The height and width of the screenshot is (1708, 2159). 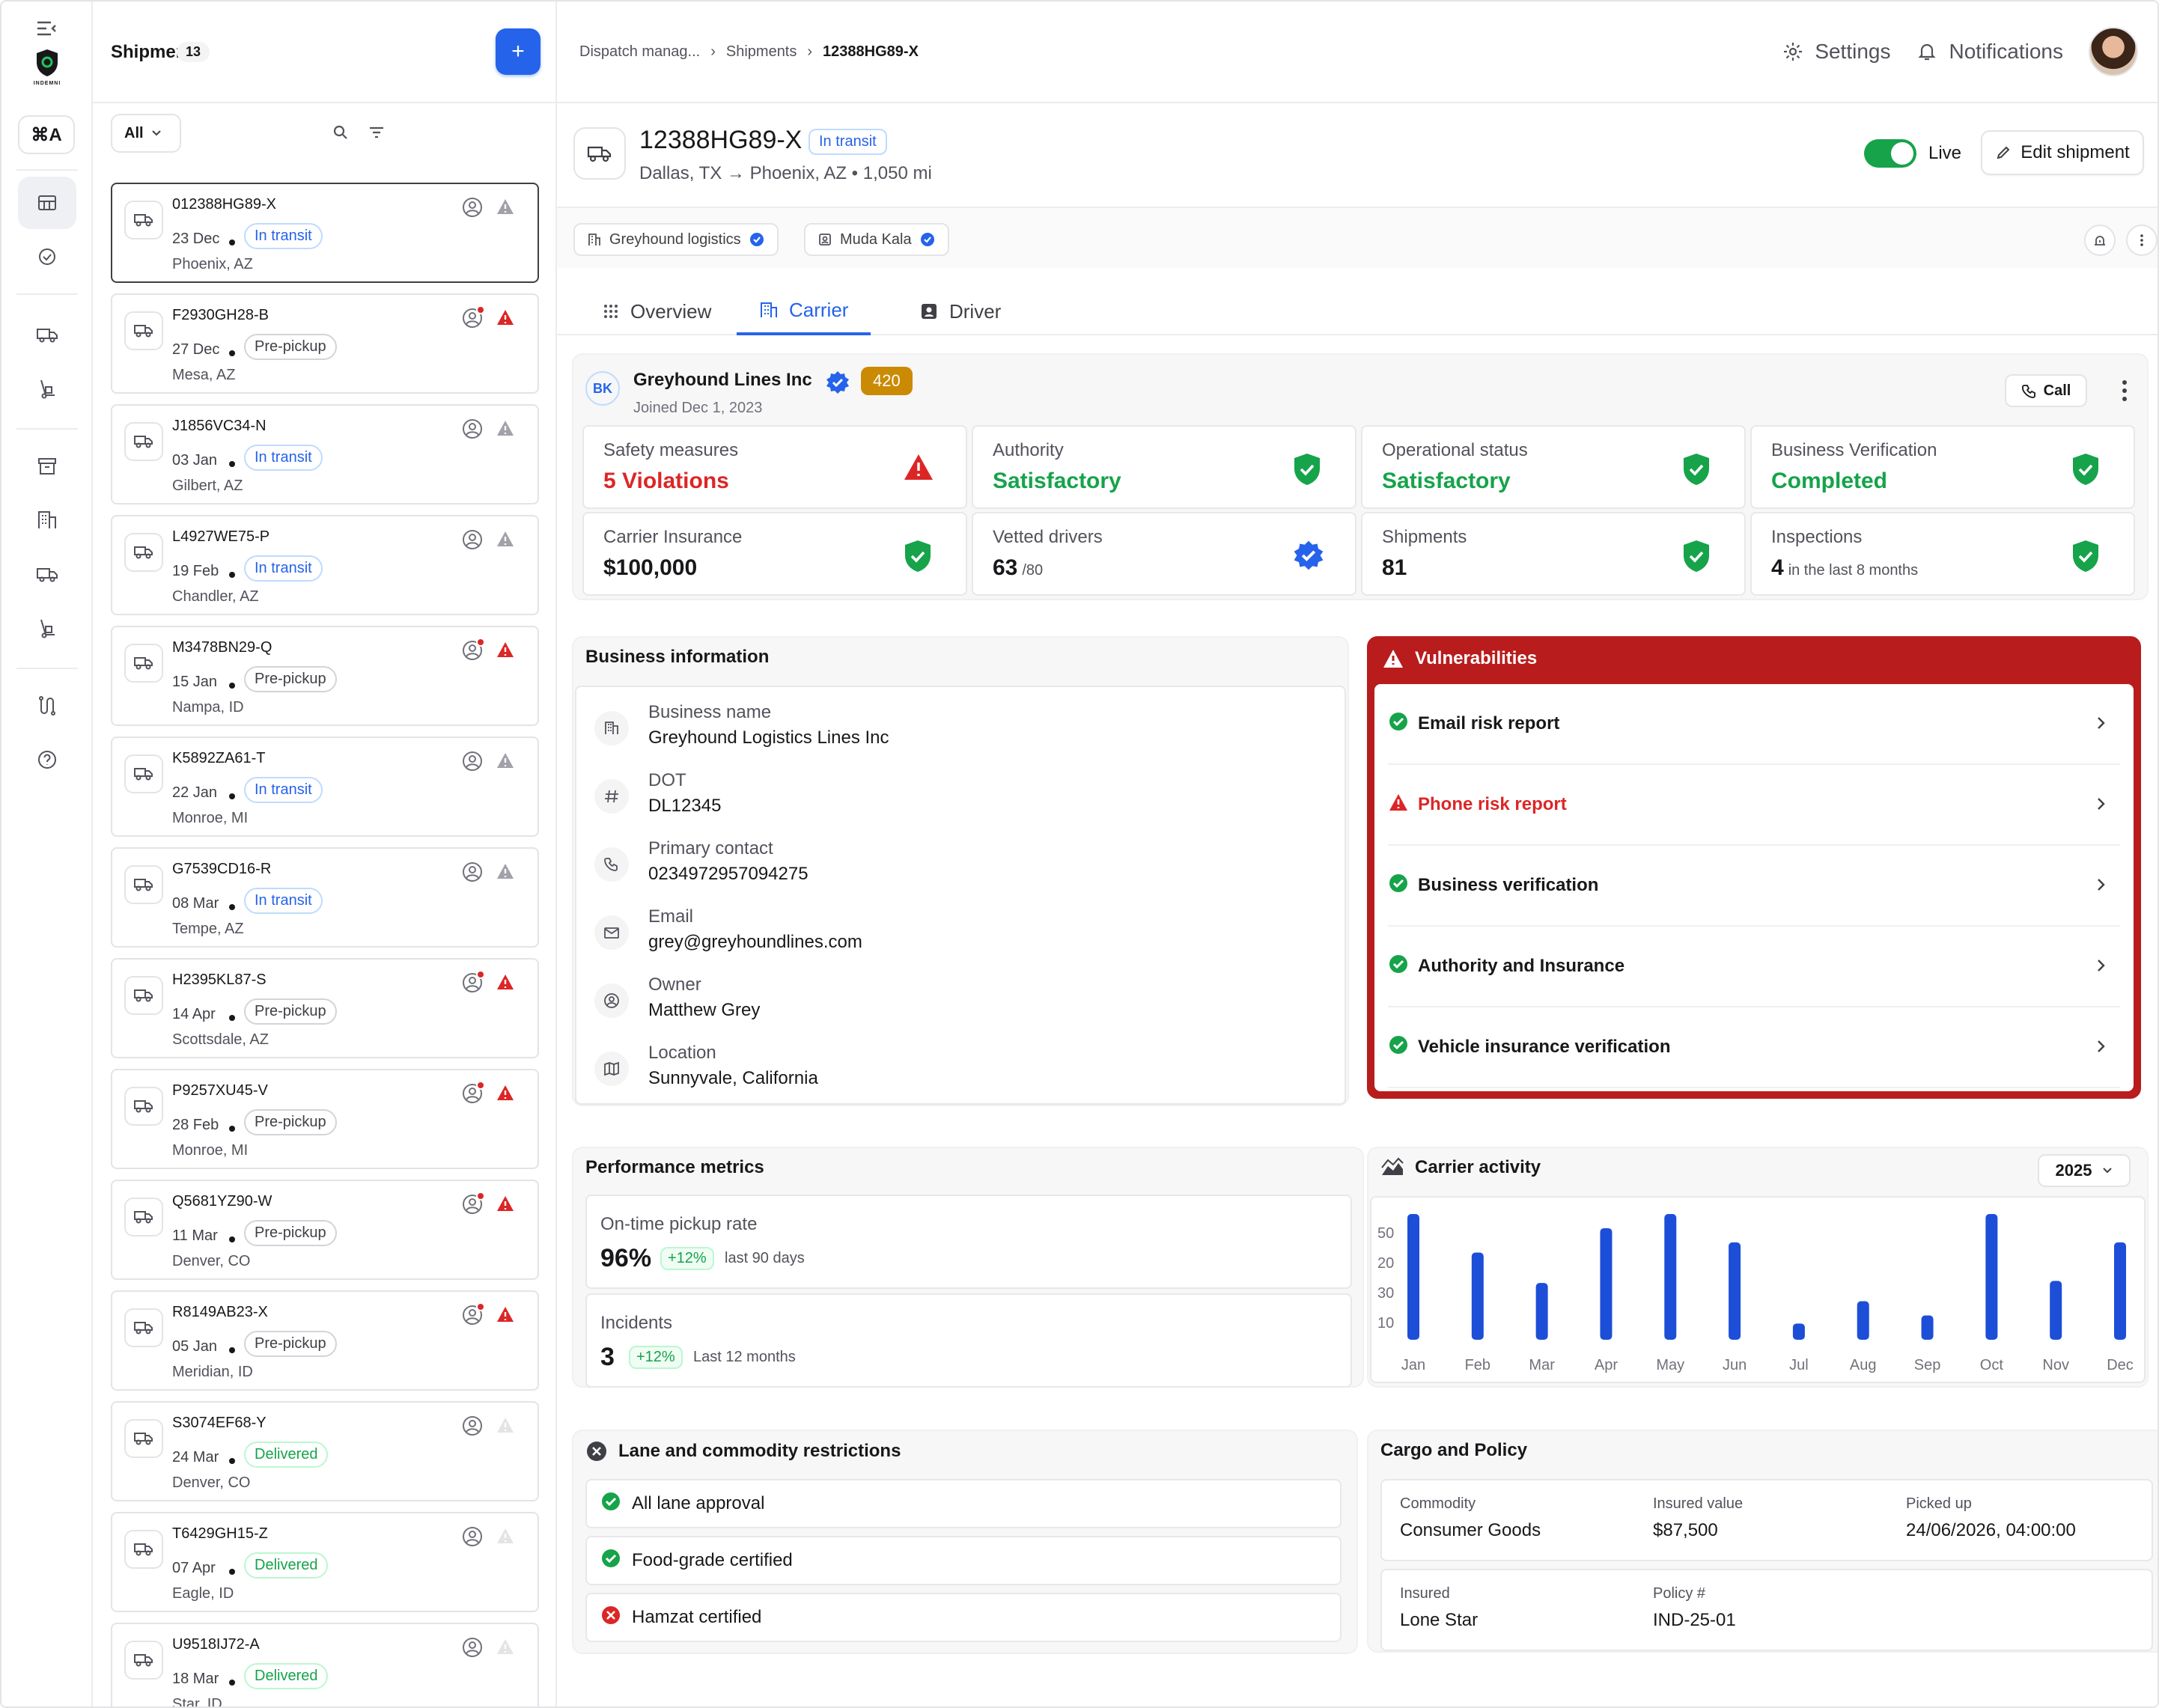 I want to click on business-field-label: Primary contact, so click(x=710, y=848).